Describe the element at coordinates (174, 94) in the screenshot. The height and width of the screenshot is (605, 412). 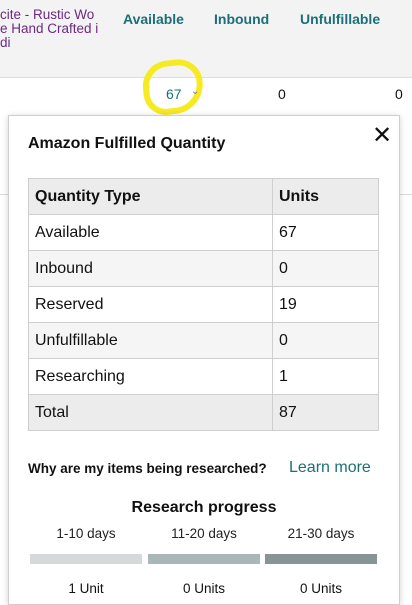
I see `available-quantity-link: 67` at that location.